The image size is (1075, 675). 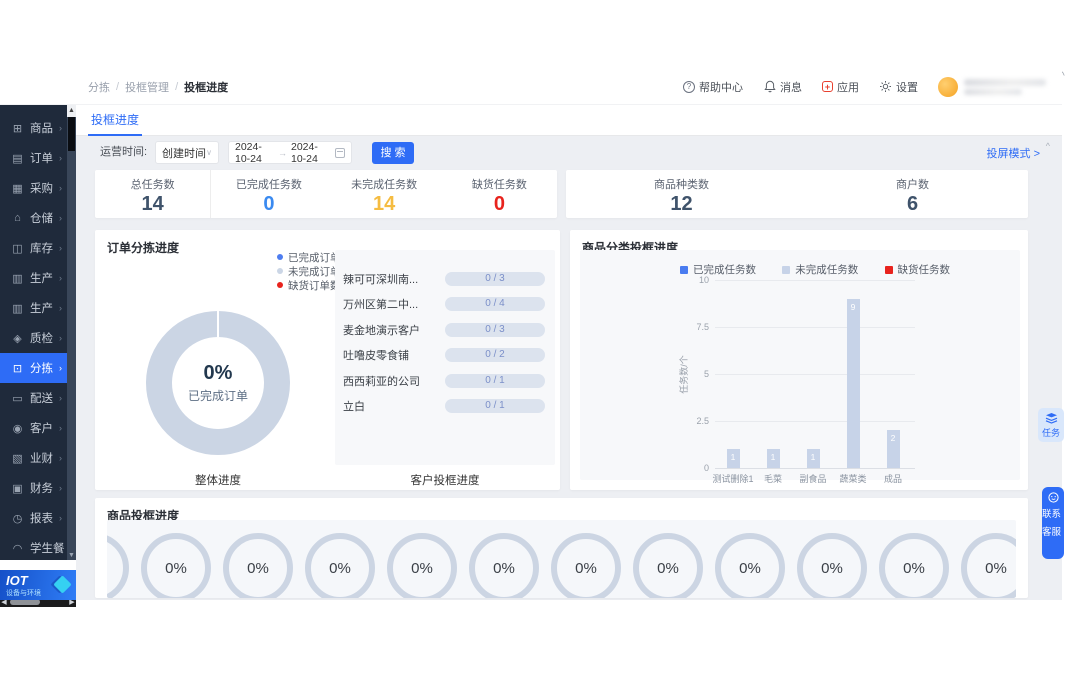 What do you see at coordinates (209, 152) in the screenshot?
I see `chevron-down-icon: ∨` at bounding box center [209, 152].